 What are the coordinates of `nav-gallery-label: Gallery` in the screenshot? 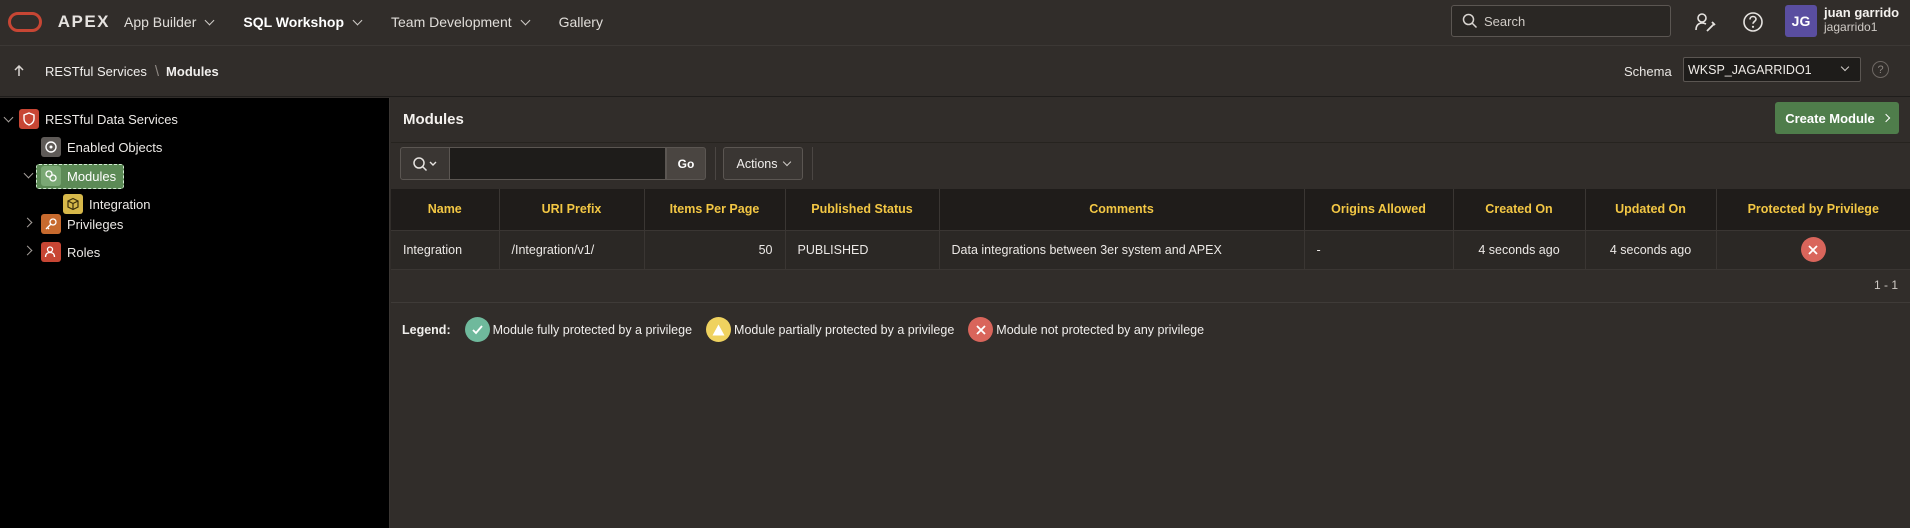 It's located at (580, 22).